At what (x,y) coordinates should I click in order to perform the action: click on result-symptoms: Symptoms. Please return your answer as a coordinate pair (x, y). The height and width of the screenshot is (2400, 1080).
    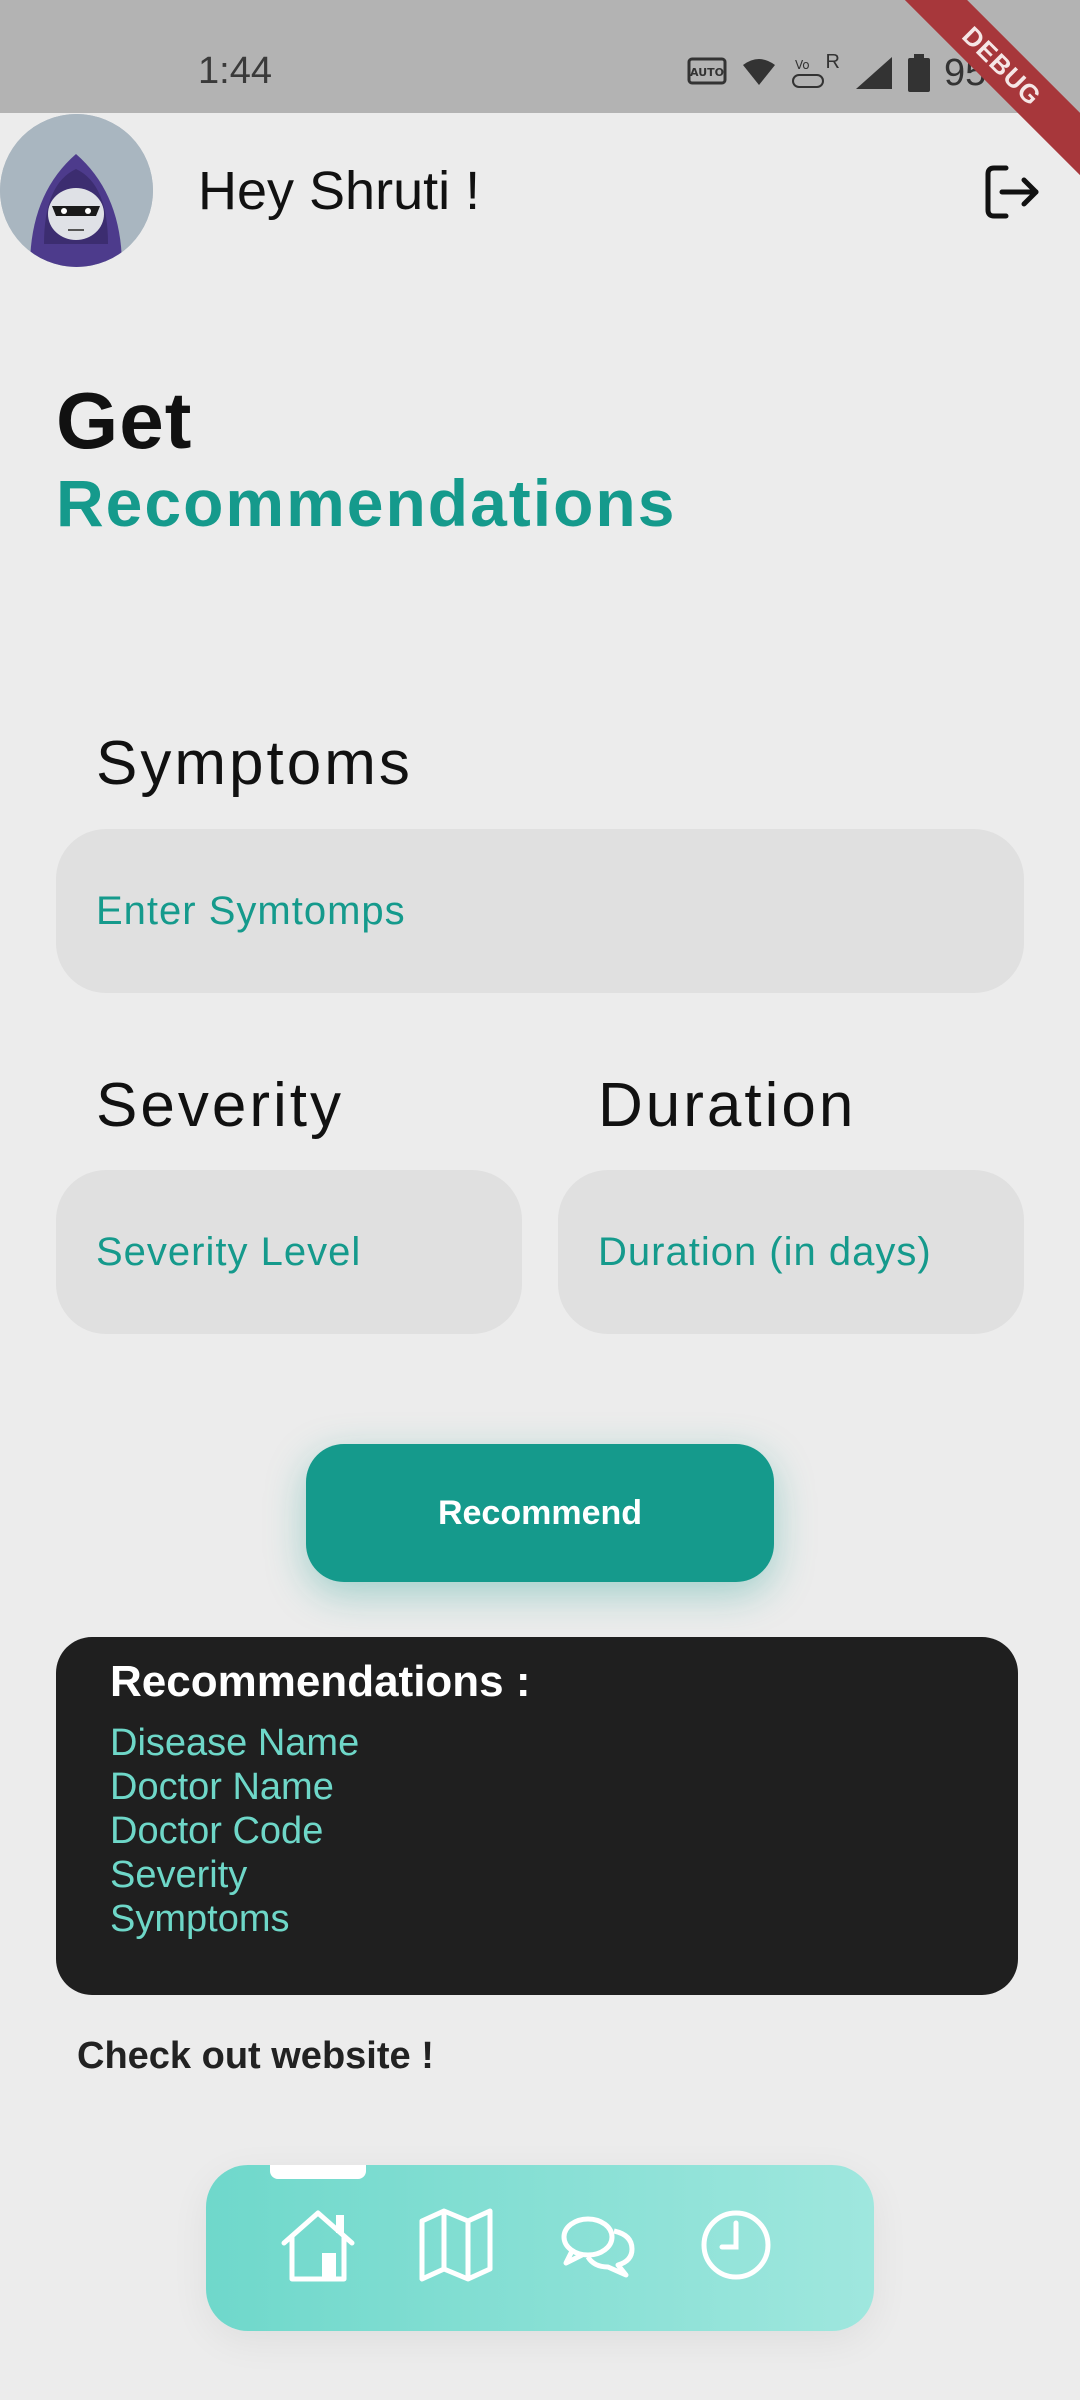
    Looking at the image, I should click on (200, 1919).